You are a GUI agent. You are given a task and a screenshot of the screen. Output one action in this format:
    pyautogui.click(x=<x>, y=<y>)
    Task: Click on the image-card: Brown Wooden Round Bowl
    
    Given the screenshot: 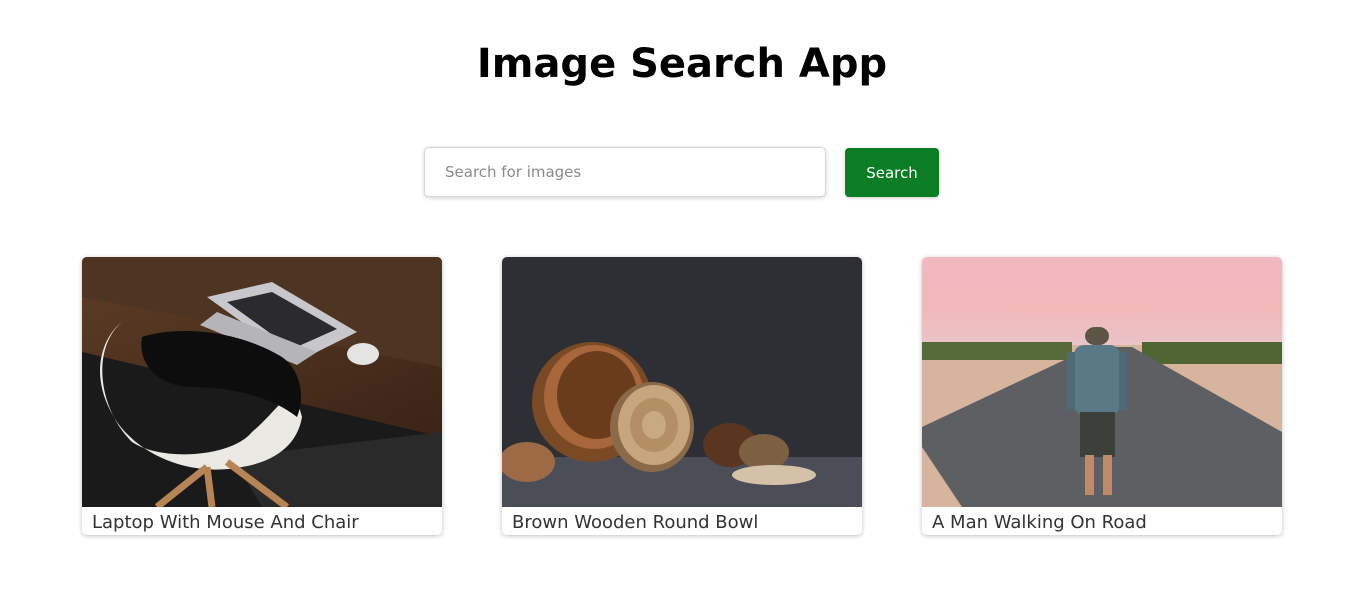 What is the action you would take?
    pyautogui.click(x=682, y=396)
    